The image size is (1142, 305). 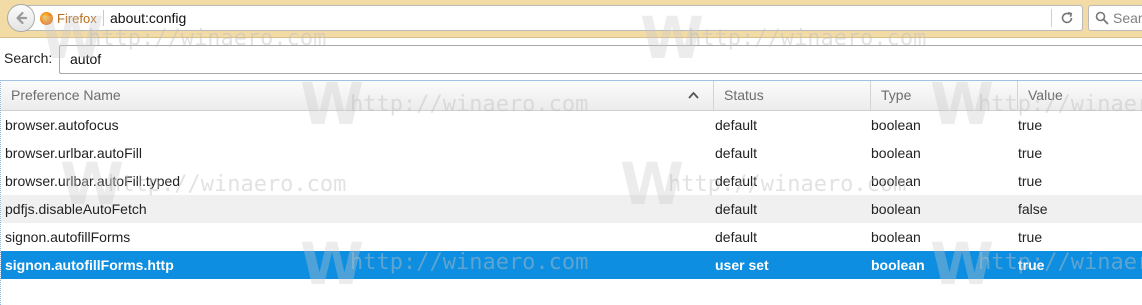 I want to click on identity-separator, so click(x=103, y=18).